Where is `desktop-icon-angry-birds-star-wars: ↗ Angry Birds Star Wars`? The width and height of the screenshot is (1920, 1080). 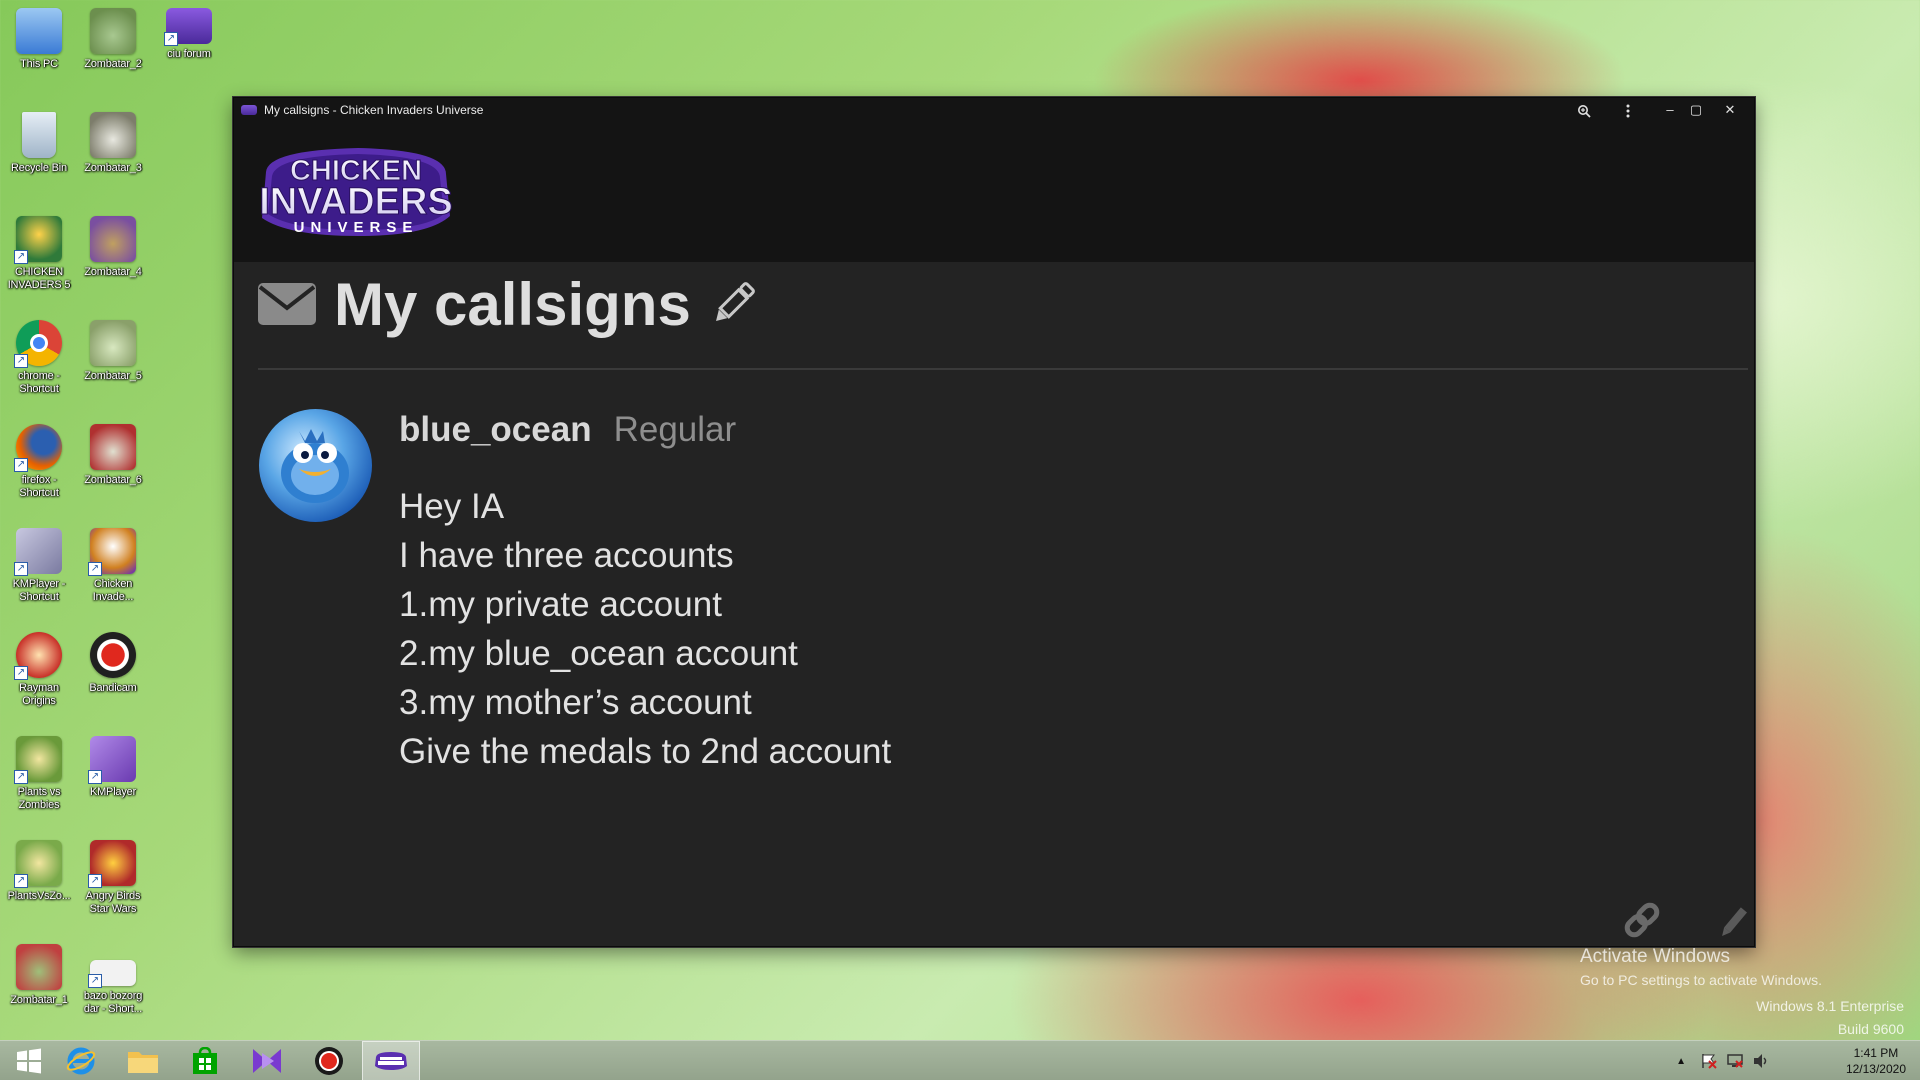
desktop-icon-angry-birds-star-wars: ↗ Angry Birds Star Wars is located at coordinates (113, 878).